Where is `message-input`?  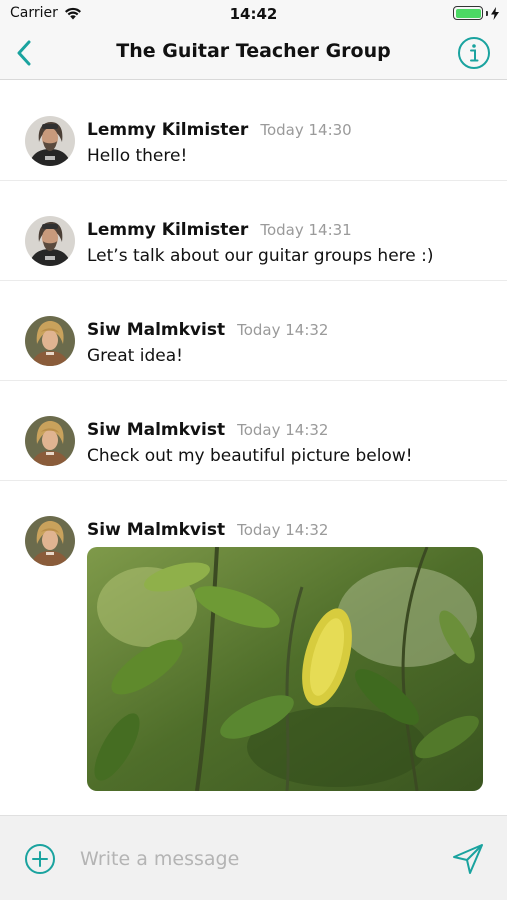
message-input is located at coordinates (255, 859).